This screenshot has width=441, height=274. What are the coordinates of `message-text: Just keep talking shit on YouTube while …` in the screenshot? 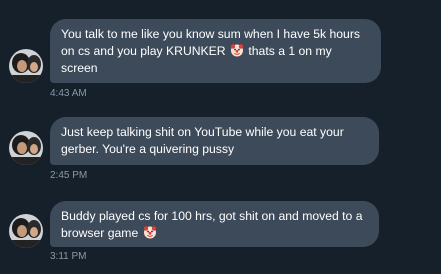 It's located at (202, 140).